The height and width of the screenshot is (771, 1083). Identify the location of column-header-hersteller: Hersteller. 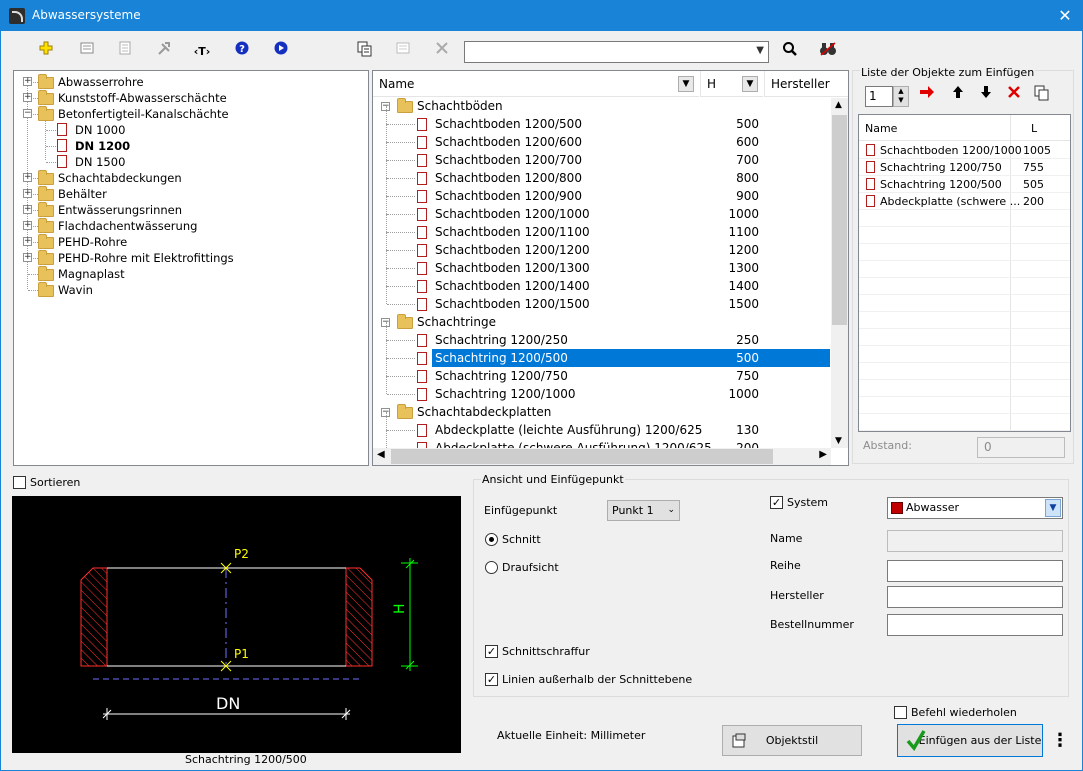
(806, 84).